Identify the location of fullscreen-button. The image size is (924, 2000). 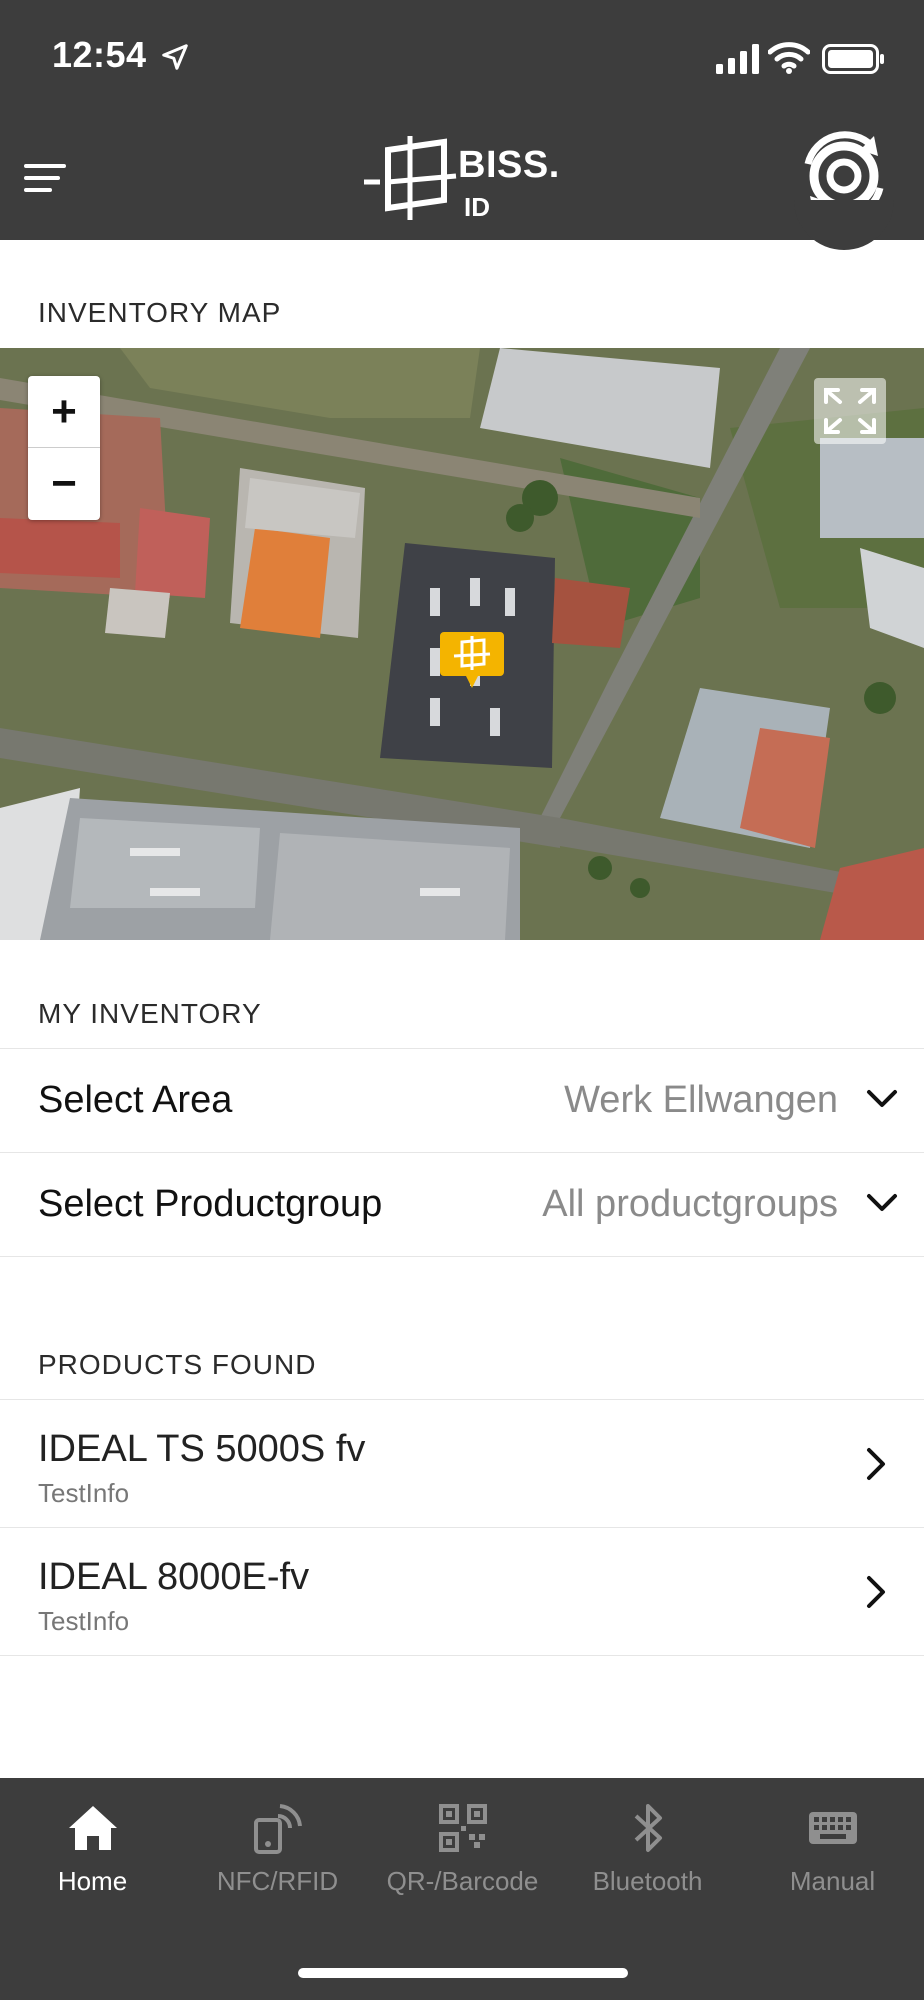
(850, 411).